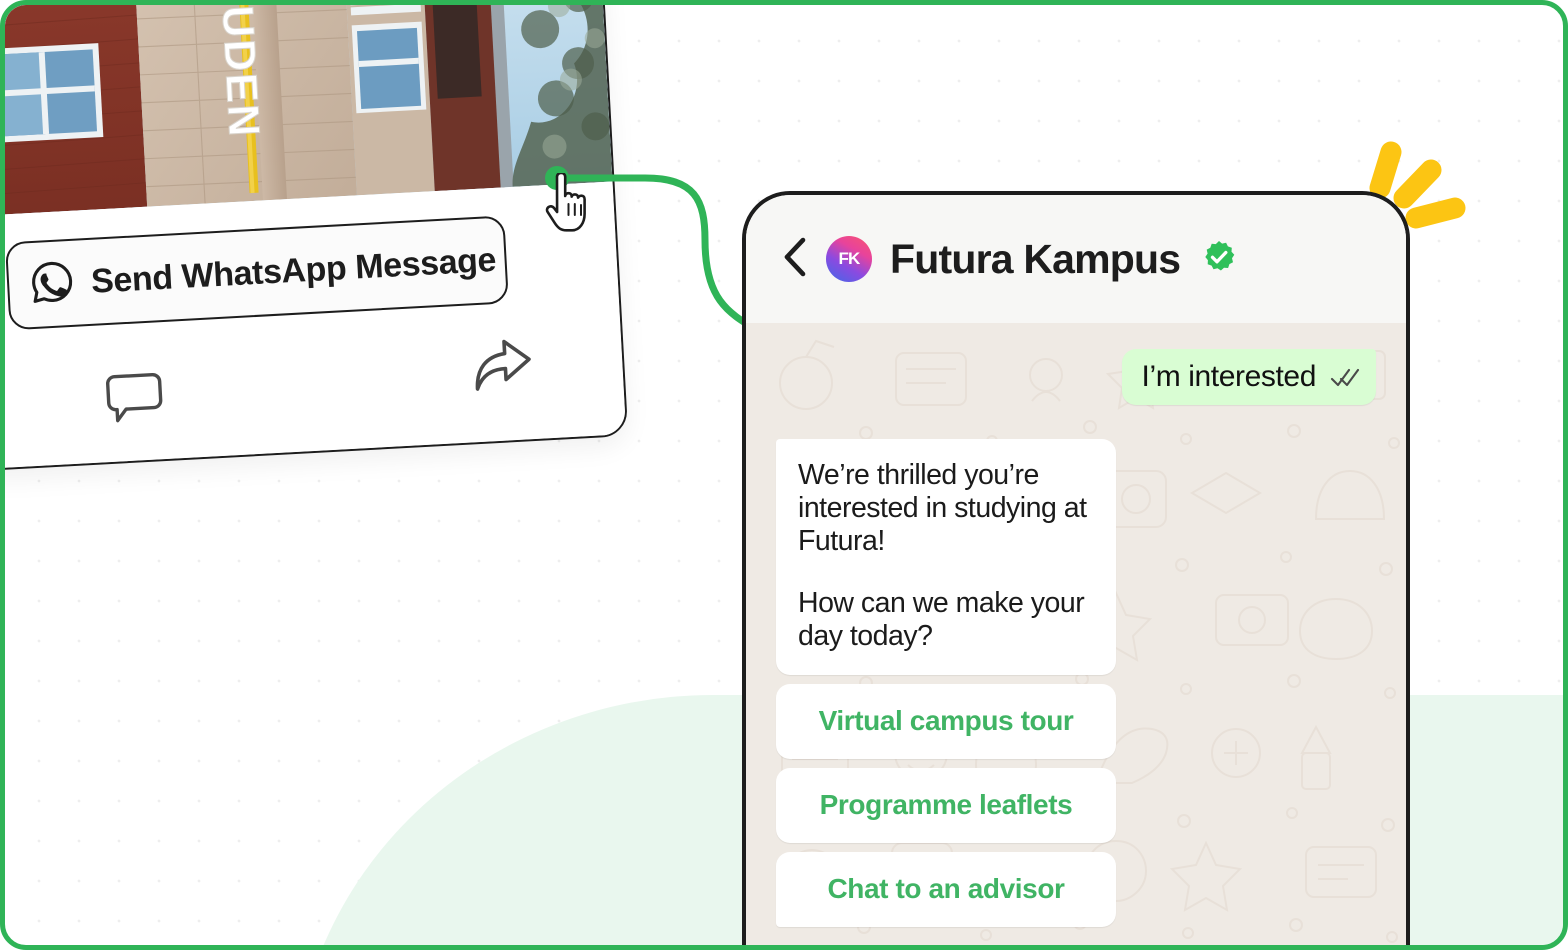  I want to click on card-body: Send WhatsApp Message, so click(316, 325).